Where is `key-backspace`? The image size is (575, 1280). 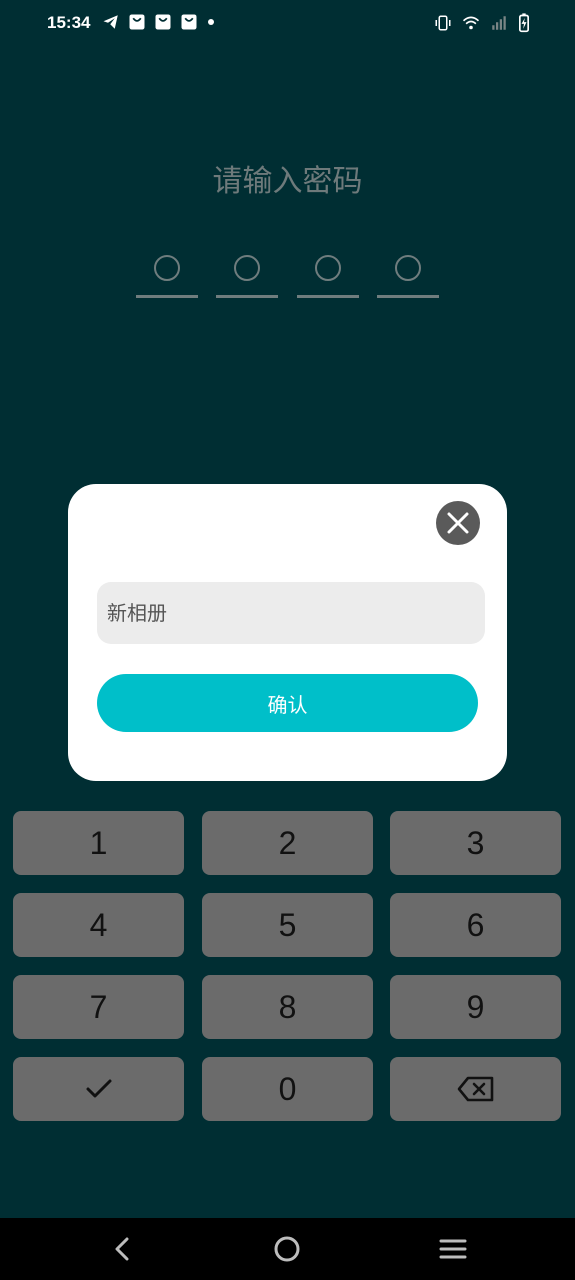 key-backspace is located at coordinates (475, 1089).